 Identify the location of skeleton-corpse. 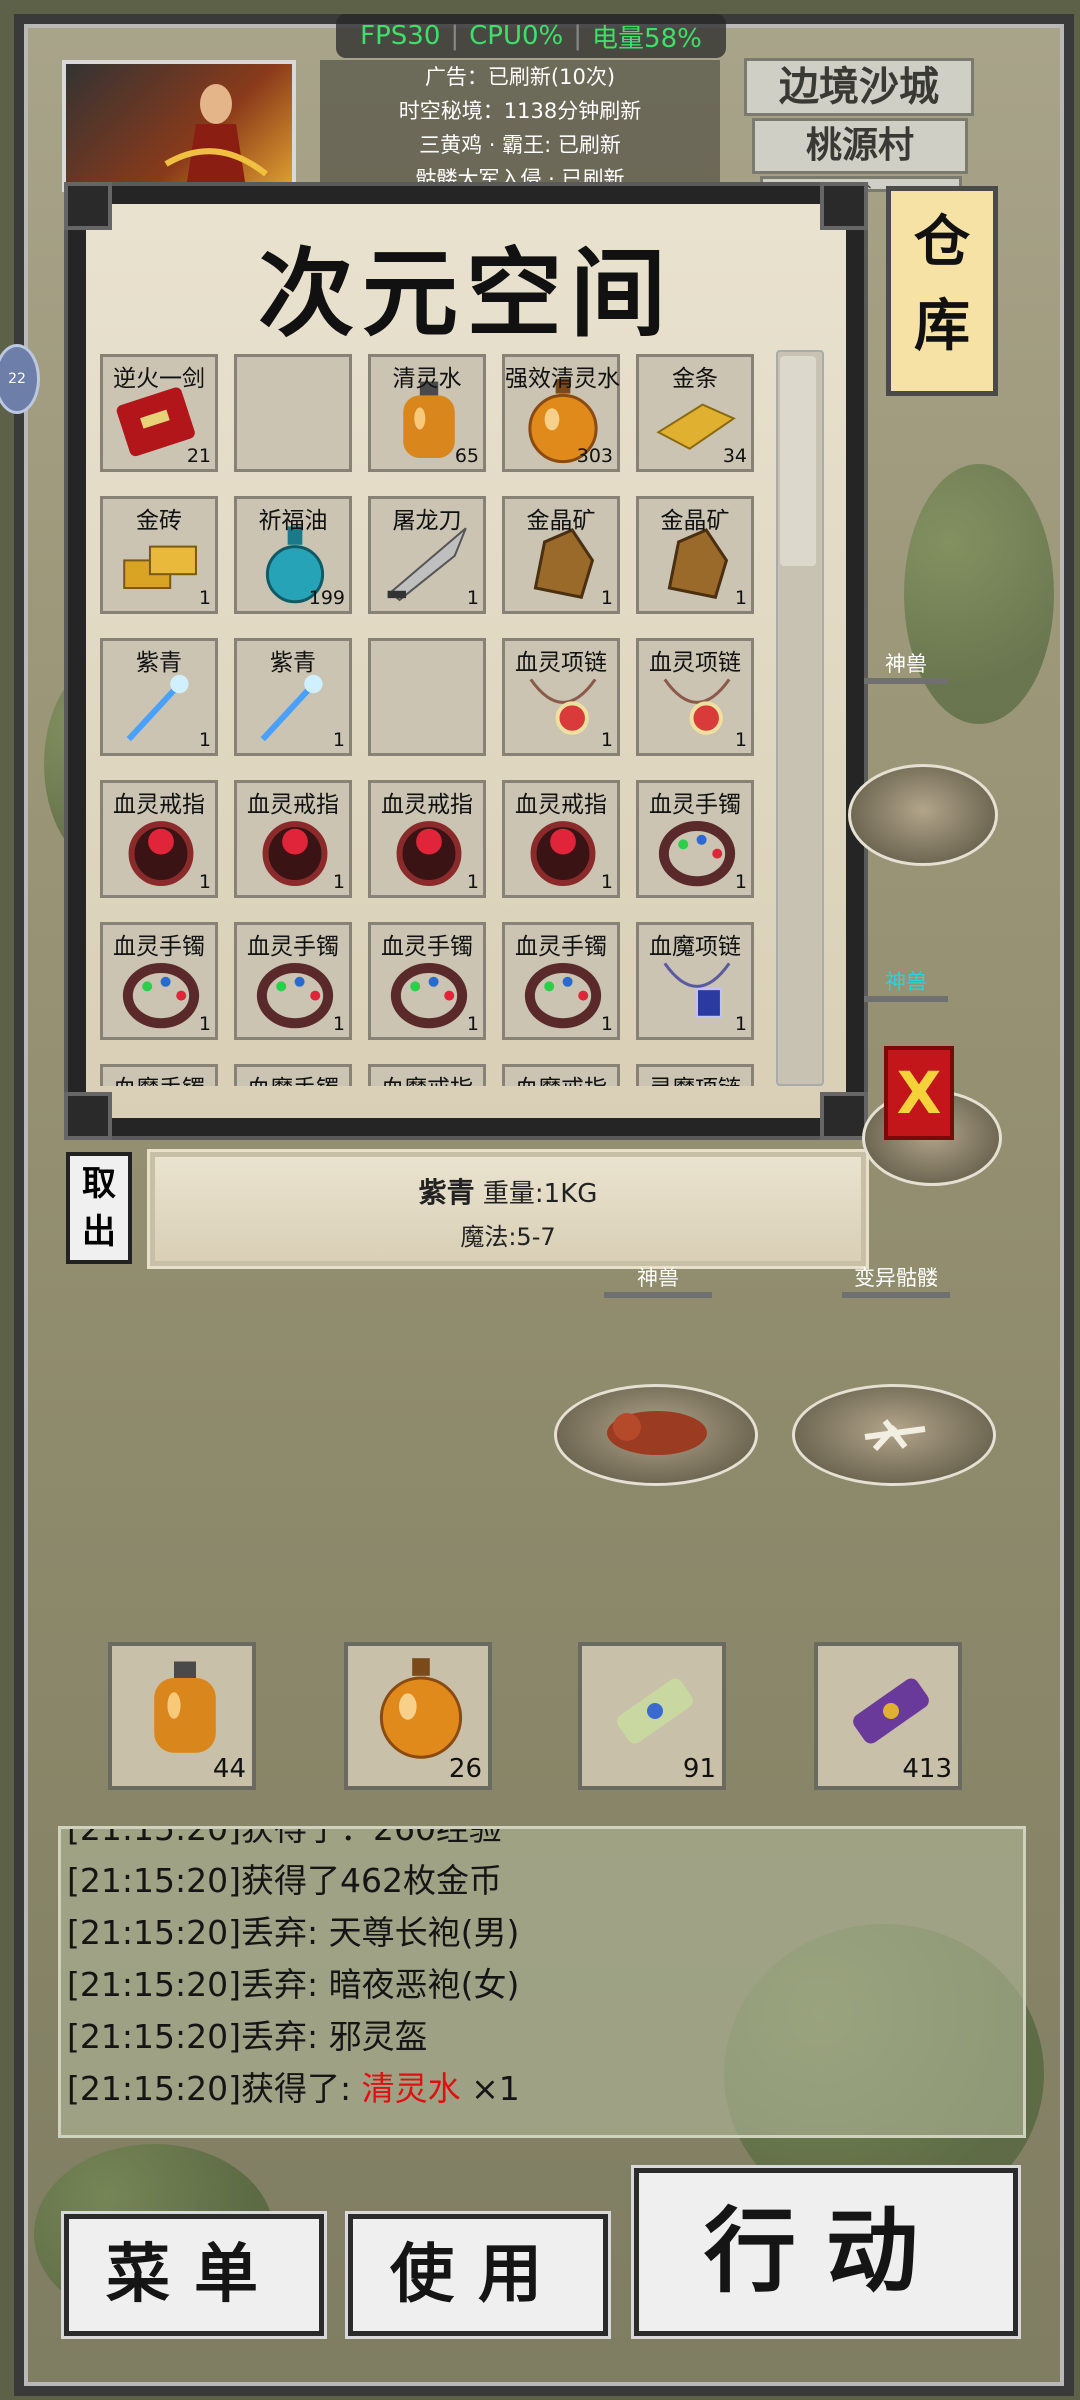
(894, 1435).